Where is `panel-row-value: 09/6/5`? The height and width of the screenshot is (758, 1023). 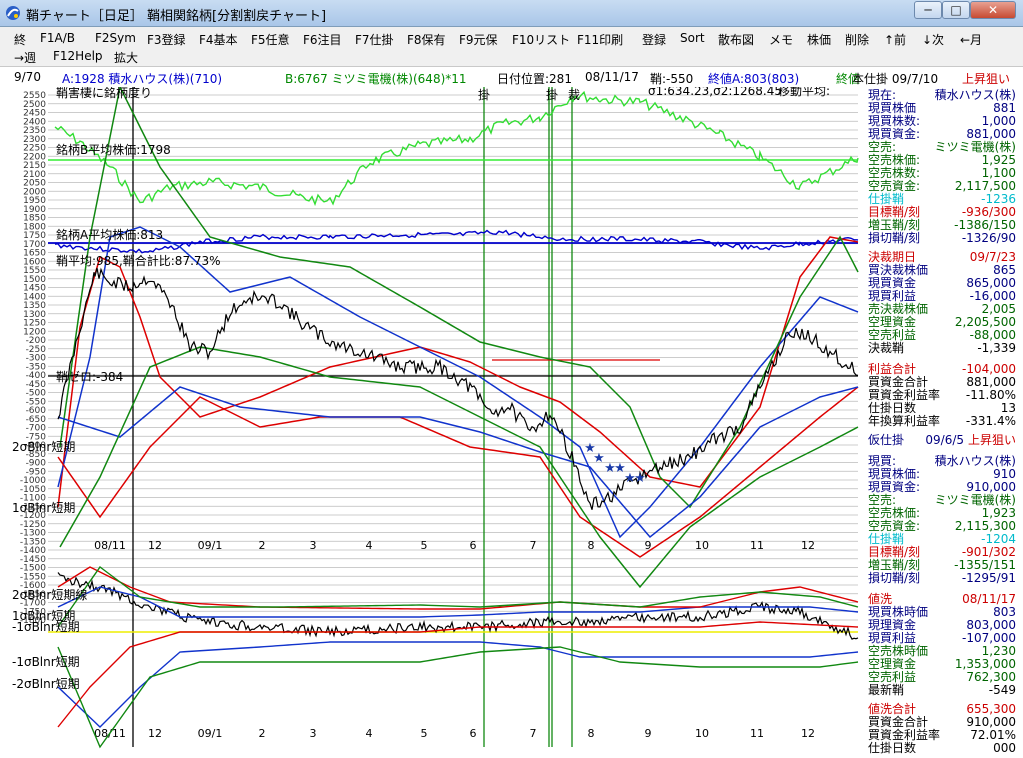
panel-row-value: 09/6/5 is located at coordinates (944, 440).